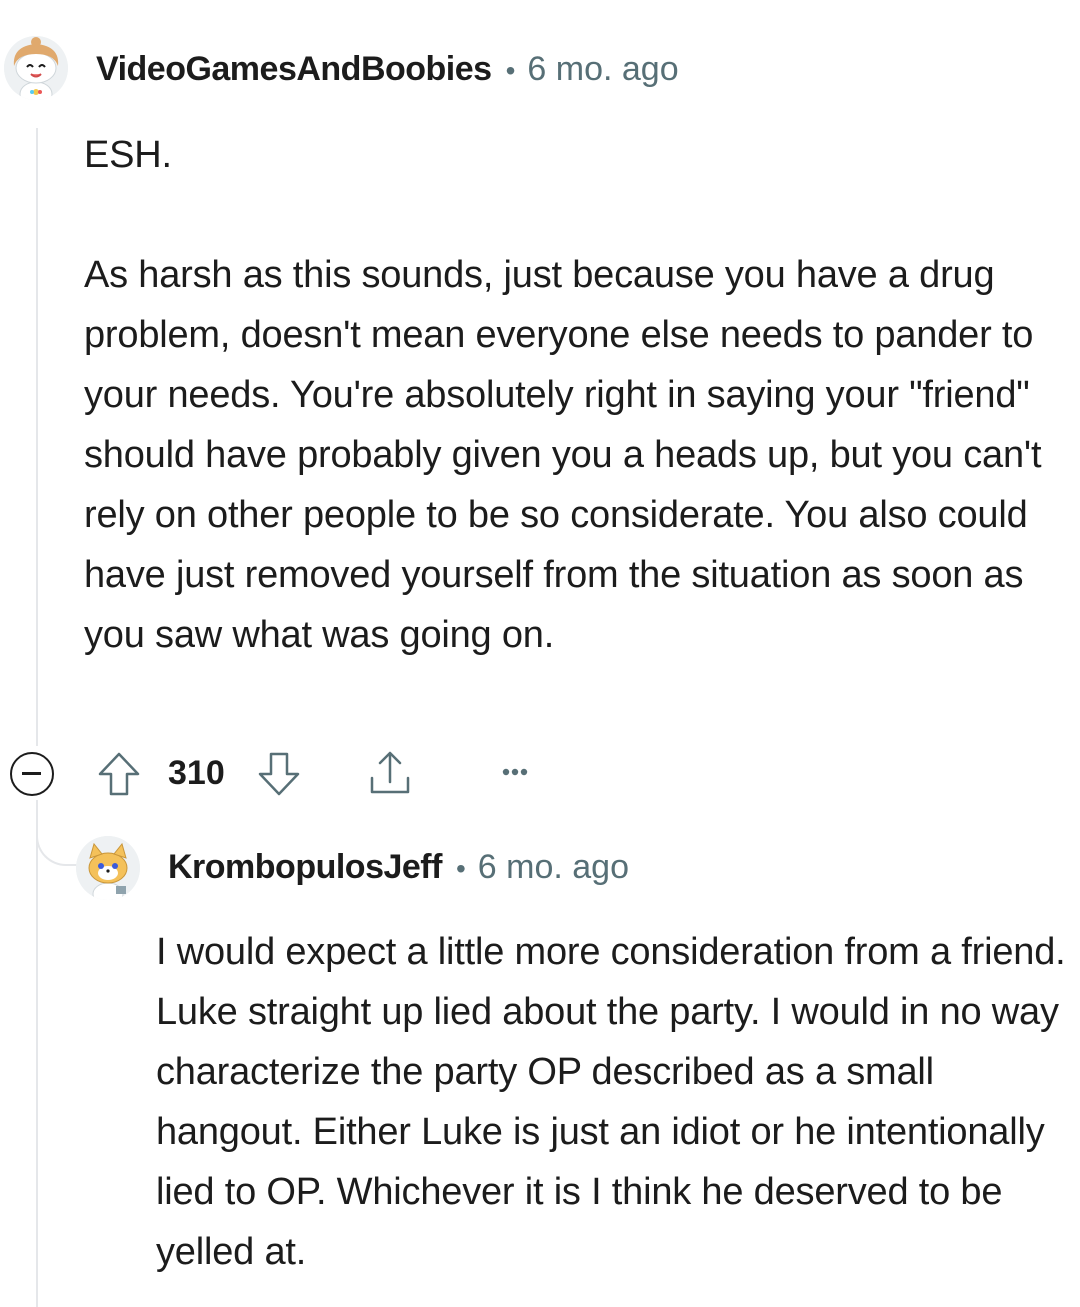 The width and height of the screenshot is (1080, 1307). Describe the element at coordinates (294, 69) in the screenshot. I see `comment-username: VideoGamesAndBoobies` at that location.